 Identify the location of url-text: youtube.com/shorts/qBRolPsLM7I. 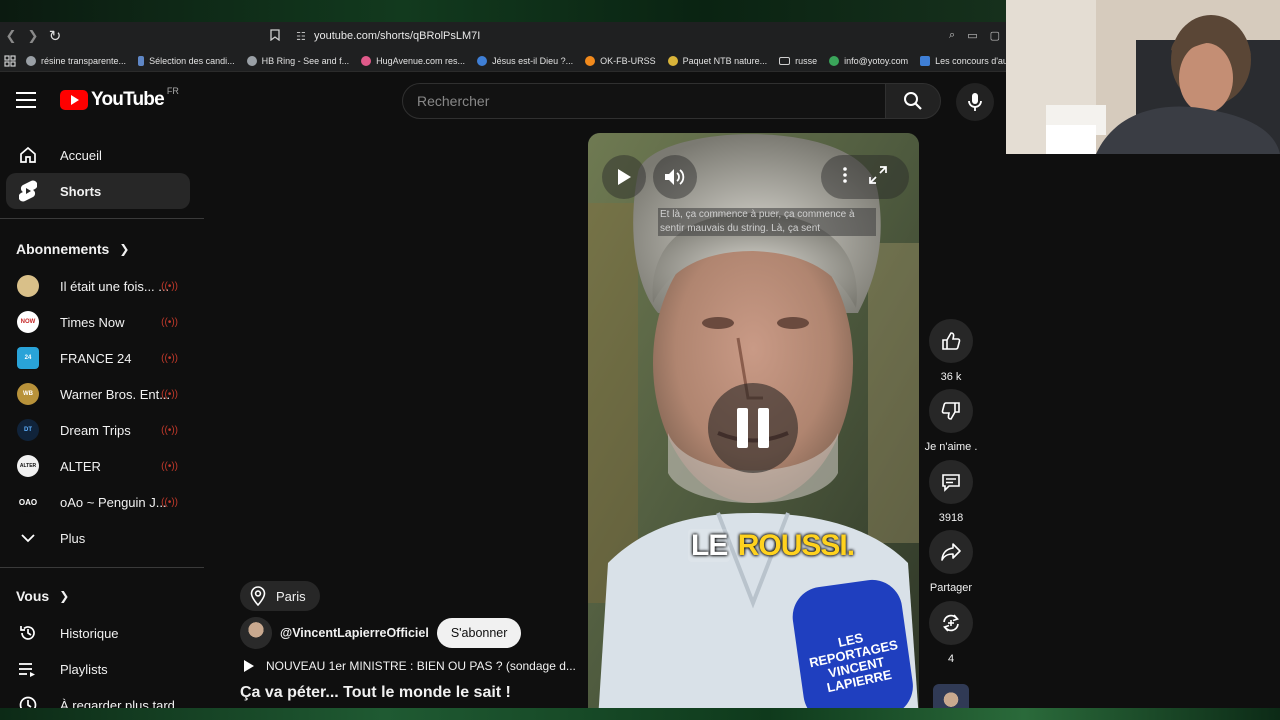
(397, 36).